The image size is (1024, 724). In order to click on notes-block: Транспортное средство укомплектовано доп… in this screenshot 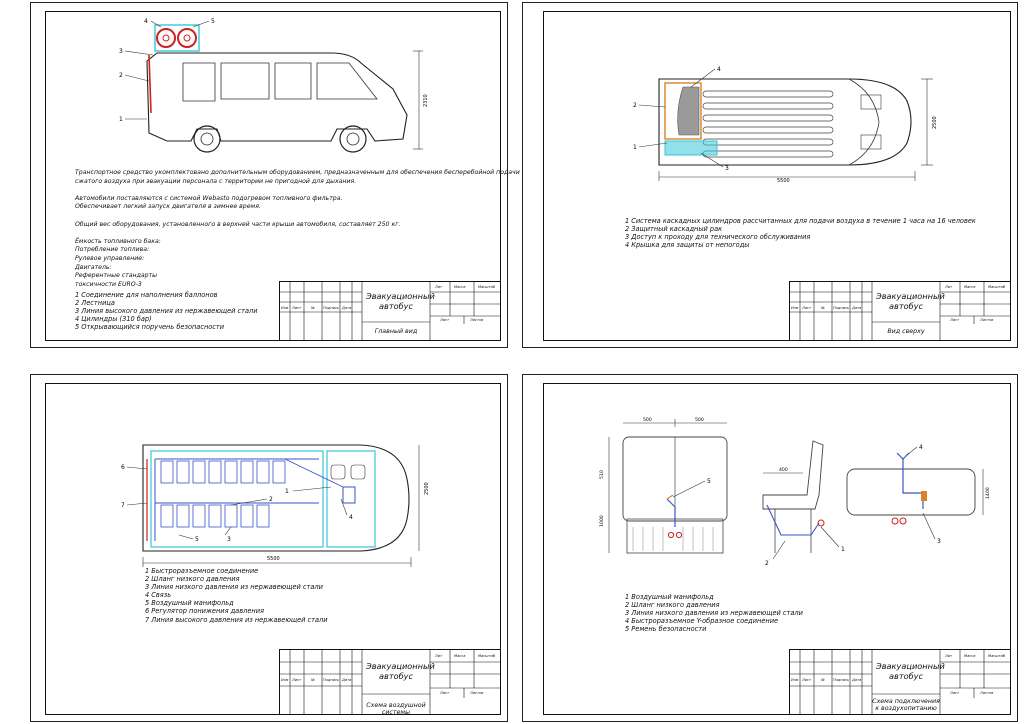, I will do `click(297, 229)`.